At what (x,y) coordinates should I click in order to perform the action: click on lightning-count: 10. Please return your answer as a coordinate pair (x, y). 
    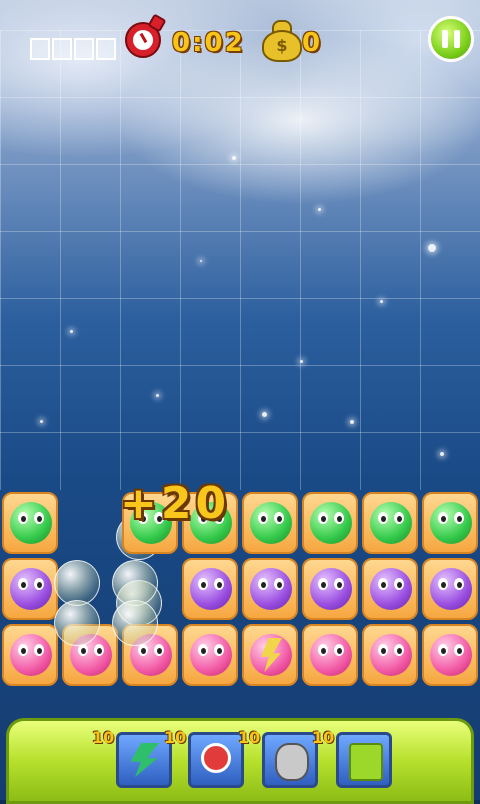
    Looking at the image, I should click on (103, 737).